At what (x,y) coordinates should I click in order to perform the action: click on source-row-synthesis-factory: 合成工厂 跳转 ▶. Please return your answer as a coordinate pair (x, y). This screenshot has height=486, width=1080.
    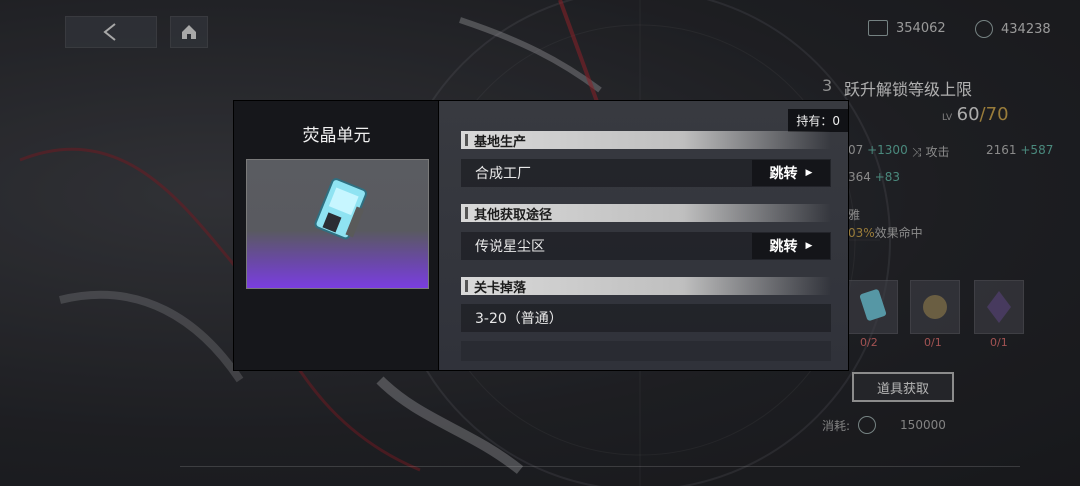
    Looking at the image, I should click on (646, 173).